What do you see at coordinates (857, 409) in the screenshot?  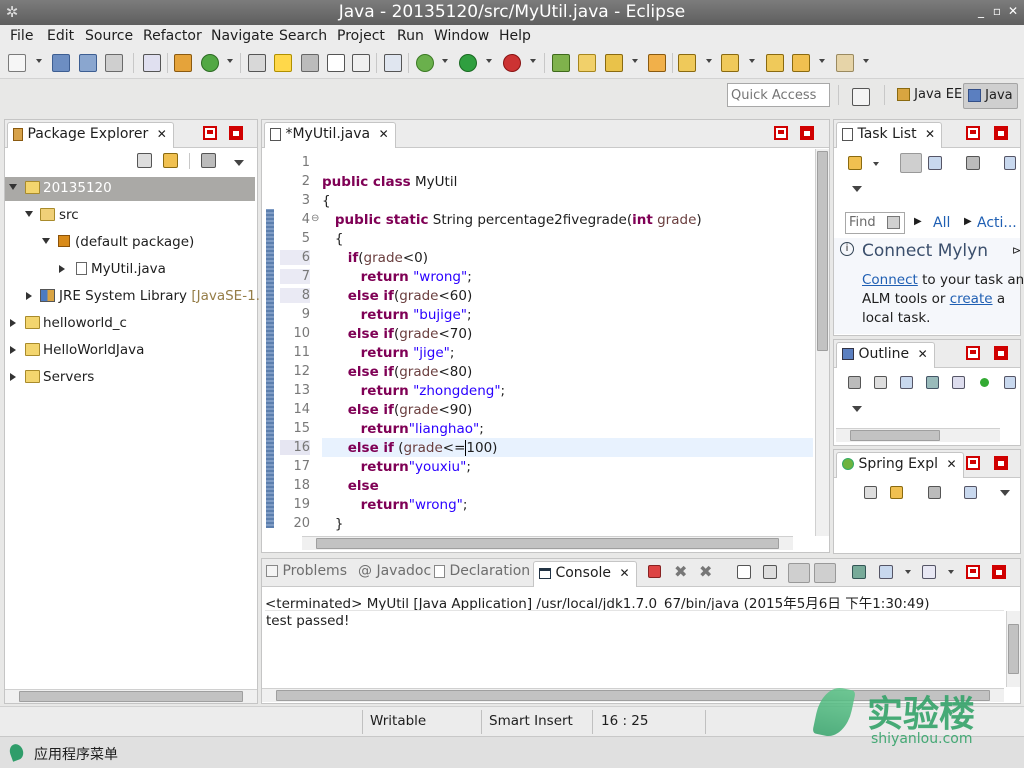 I see `outline-view-menu-icon` at bounding box center [857, 409].